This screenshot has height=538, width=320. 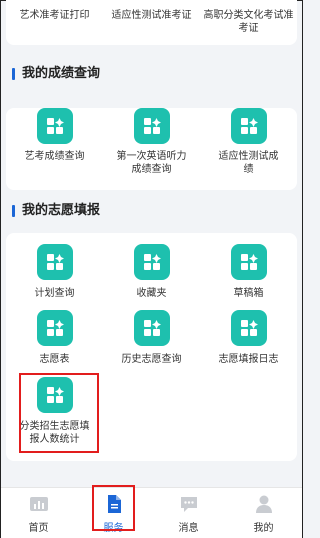 What do you see at coordinates (54, 293) in the screenshot?
I see `grid-item-label: 计划查询` at bounding box center [54, 293].